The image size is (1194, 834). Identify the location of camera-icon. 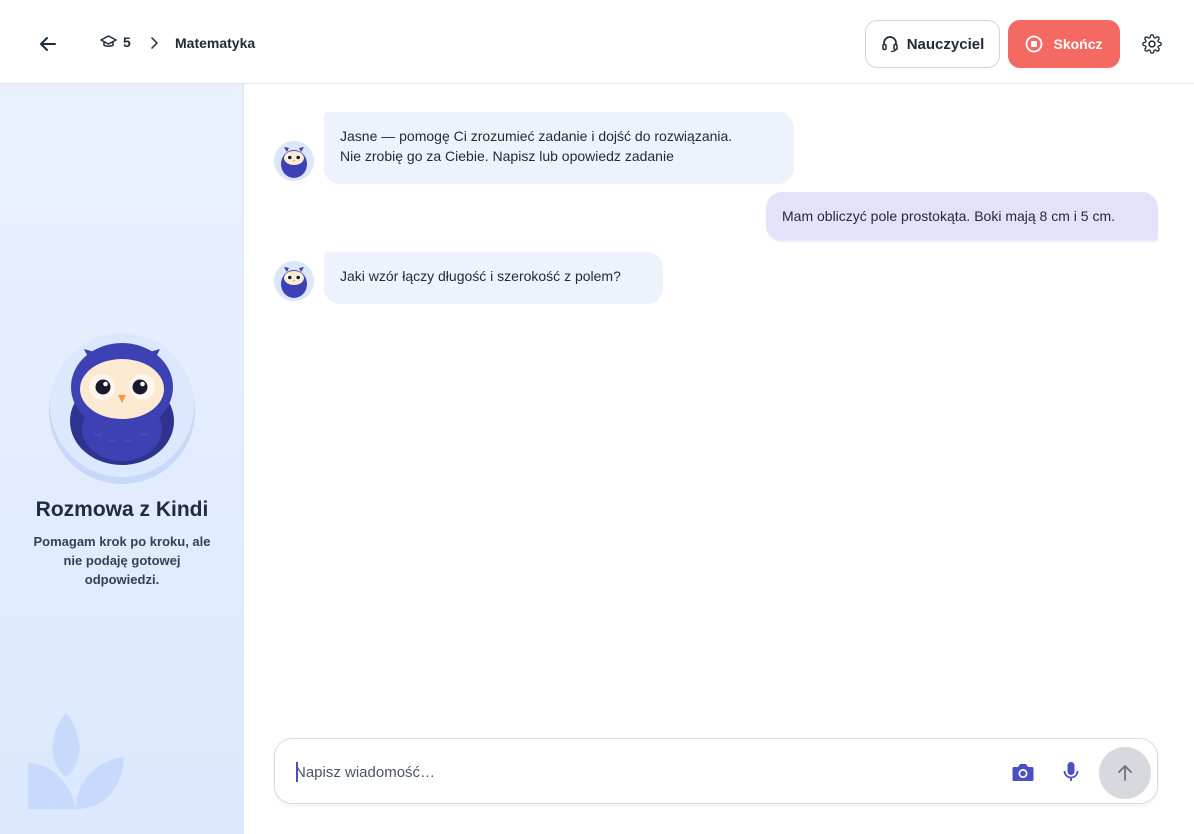
(1023, 772).